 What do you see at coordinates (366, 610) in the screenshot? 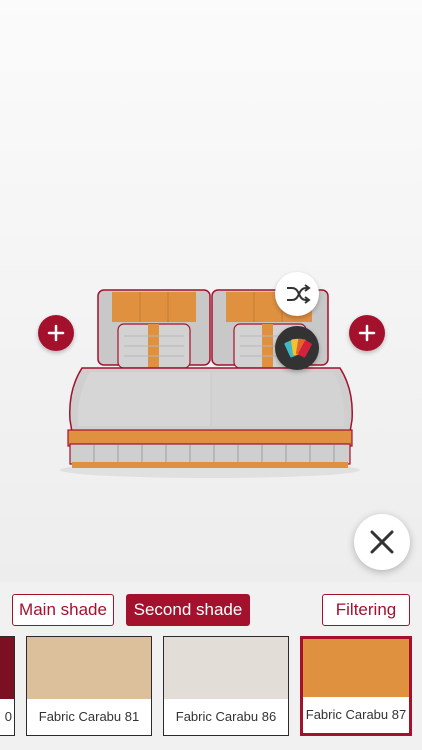
I see `filtering-button: Filtering` at bounding box center [366, 610].